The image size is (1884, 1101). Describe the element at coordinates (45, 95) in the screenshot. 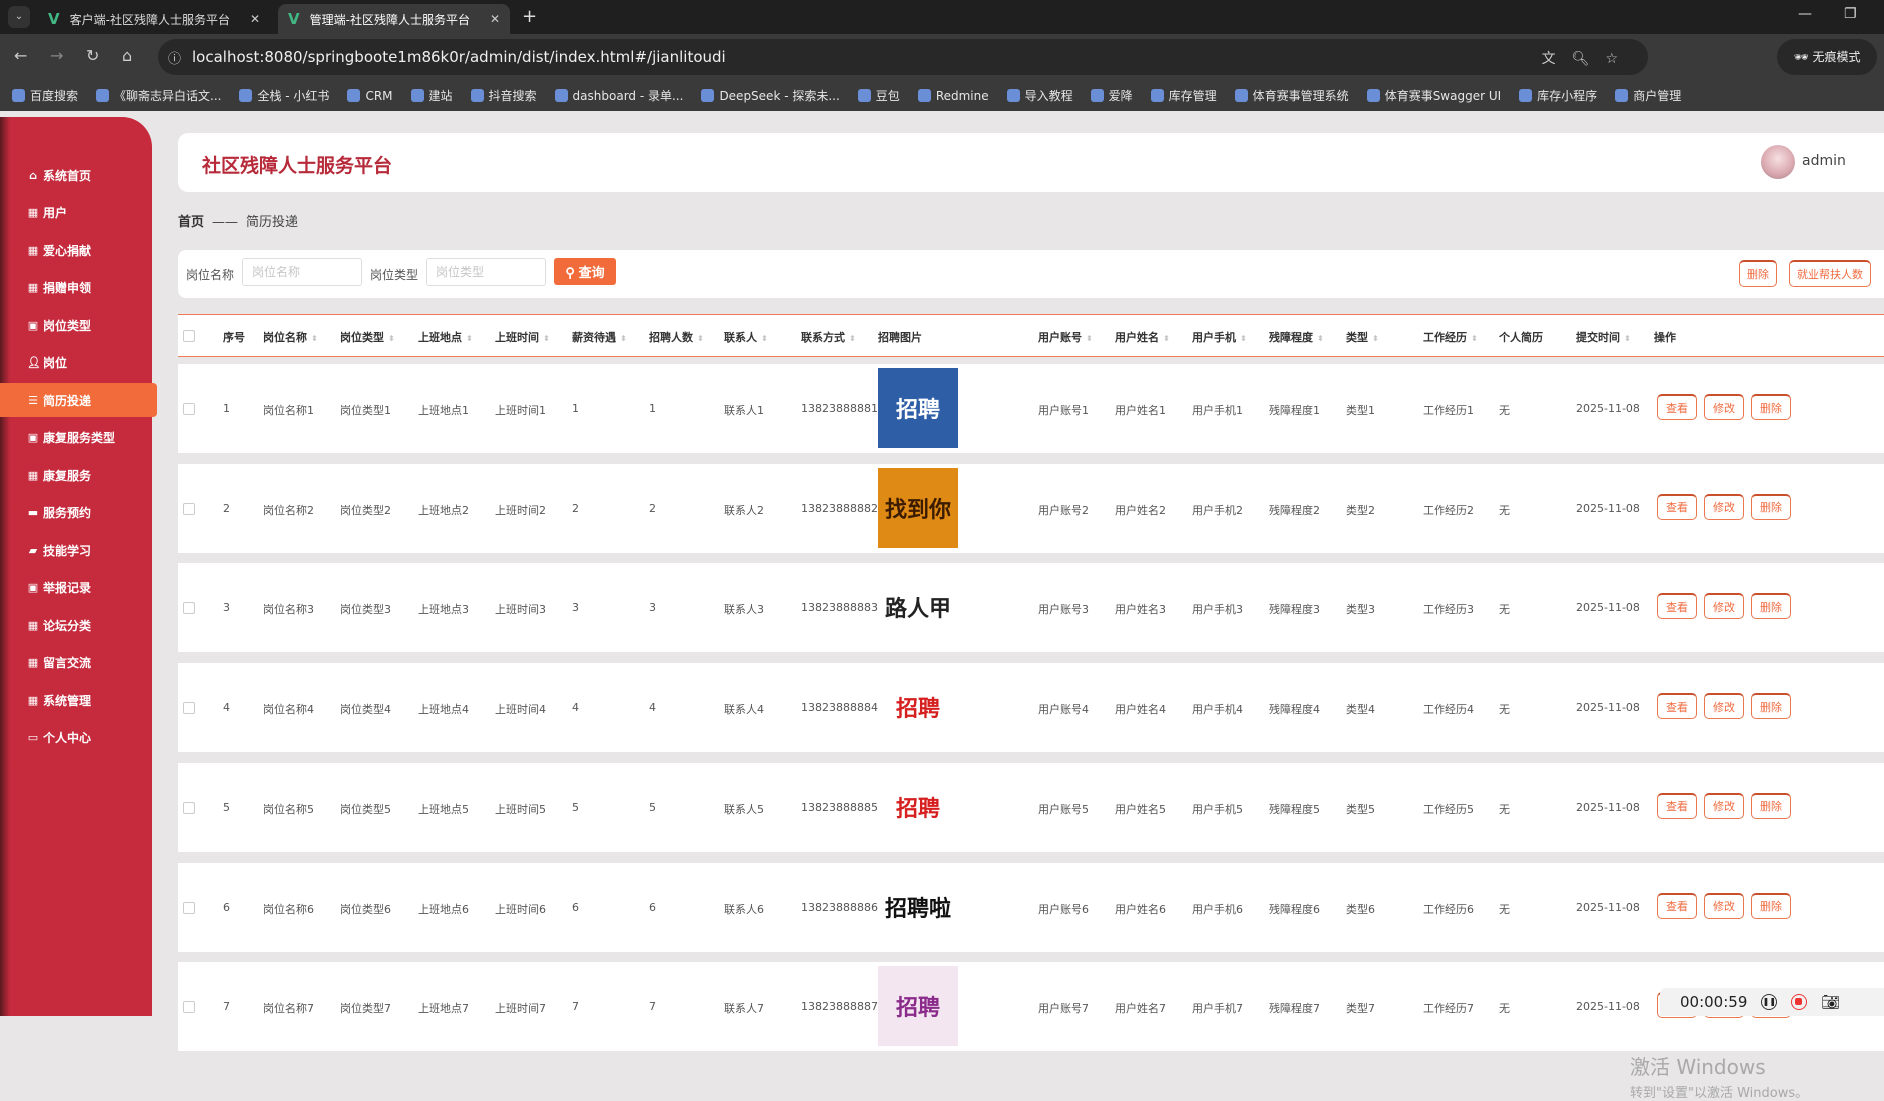

I see `bookmark-item: 百度搜索` at that location.